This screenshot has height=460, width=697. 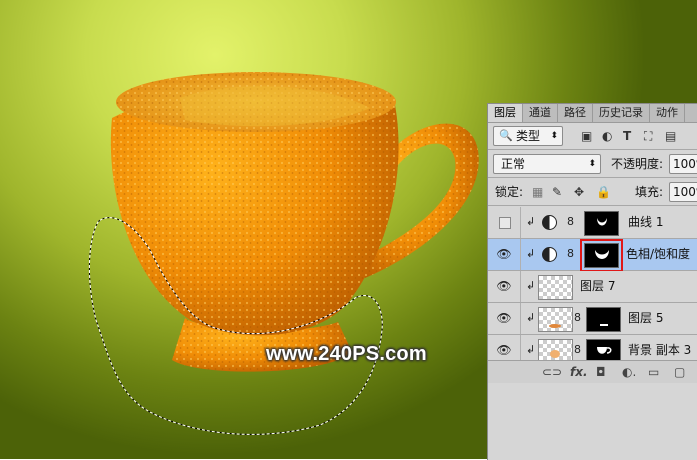 I want to click on filter-kind-select: 🔍 类型 ⬍, so click(x=528, y=136).